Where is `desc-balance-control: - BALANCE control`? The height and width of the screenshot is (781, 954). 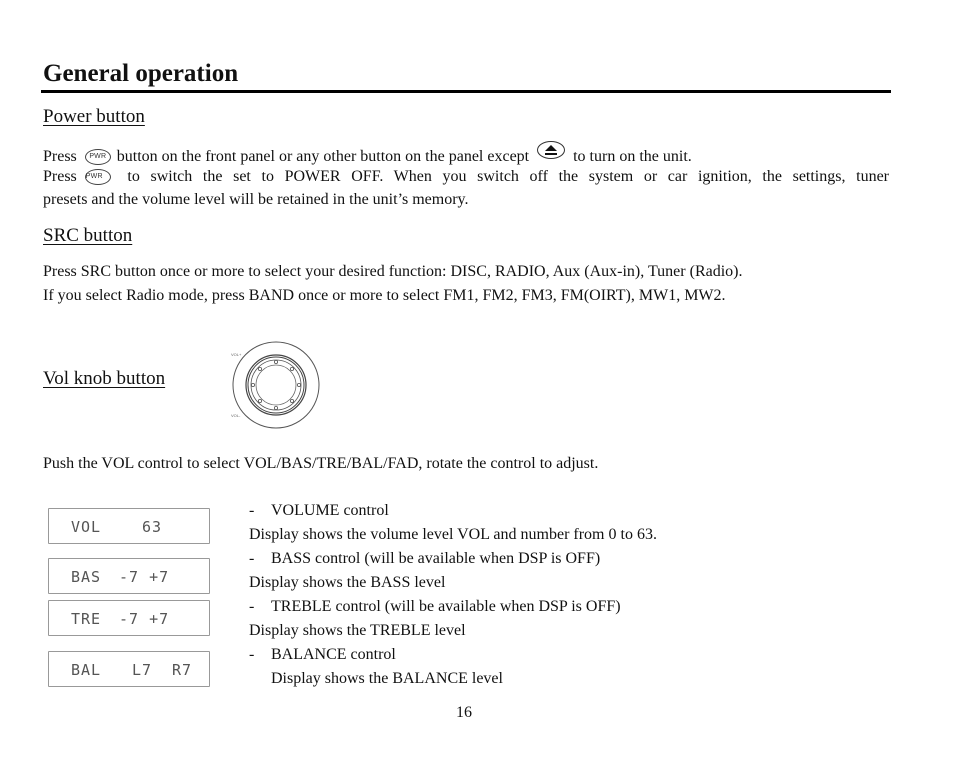 desc-balance-control: - BALANCE control is located at coordinates (453, 655).